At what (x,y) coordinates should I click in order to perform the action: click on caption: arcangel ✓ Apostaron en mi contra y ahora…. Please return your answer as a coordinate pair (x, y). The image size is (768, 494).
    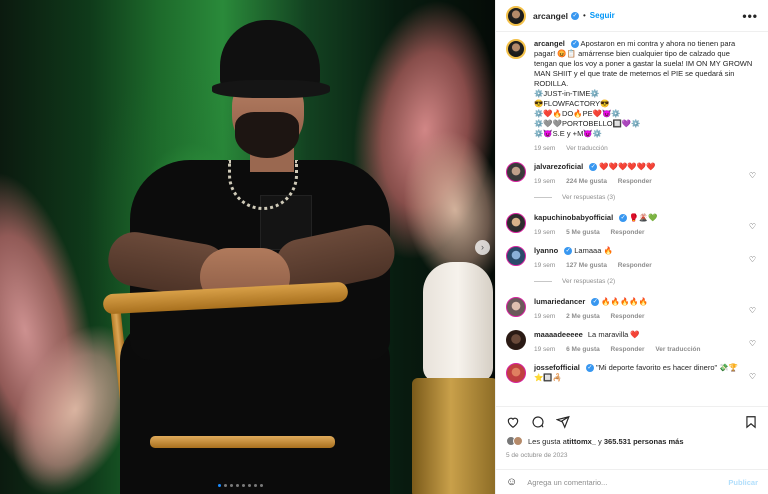
    Looking at the image, I should click on (632, 96).